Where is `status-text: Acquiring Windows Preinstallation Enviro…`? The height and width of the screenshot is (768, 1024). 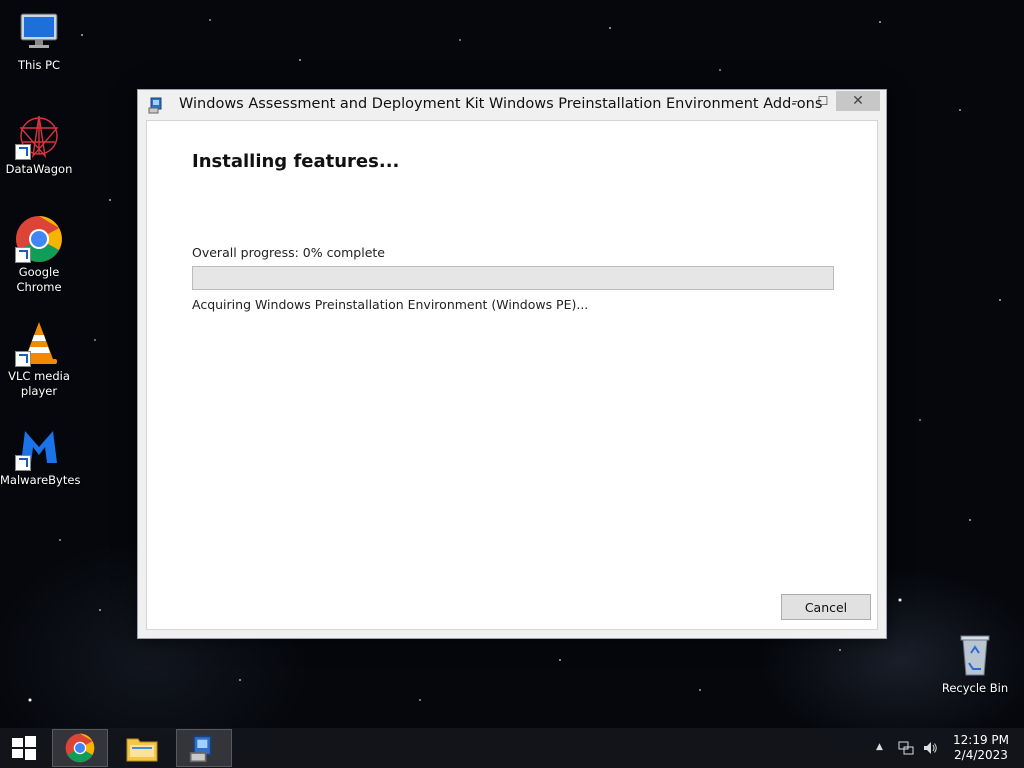 status-text: Acquiring Windows Preinstallation Enviro… is located at coordinates (390, 304).